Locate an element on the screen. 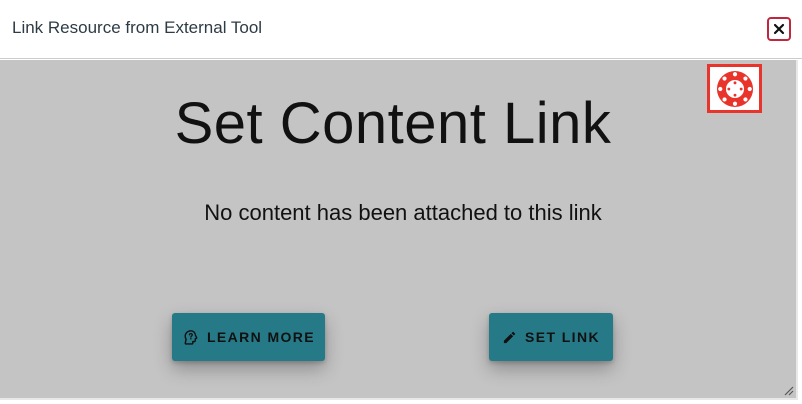  dialog-header: Link Resource from External Tool is located at coordinates (401, 29).